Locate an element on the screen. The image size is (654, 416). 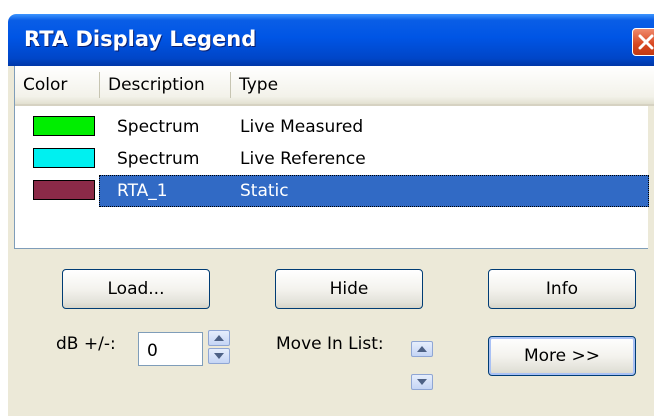
list-row-selected: RTA_1 Static is located at coordinates (334, 191).